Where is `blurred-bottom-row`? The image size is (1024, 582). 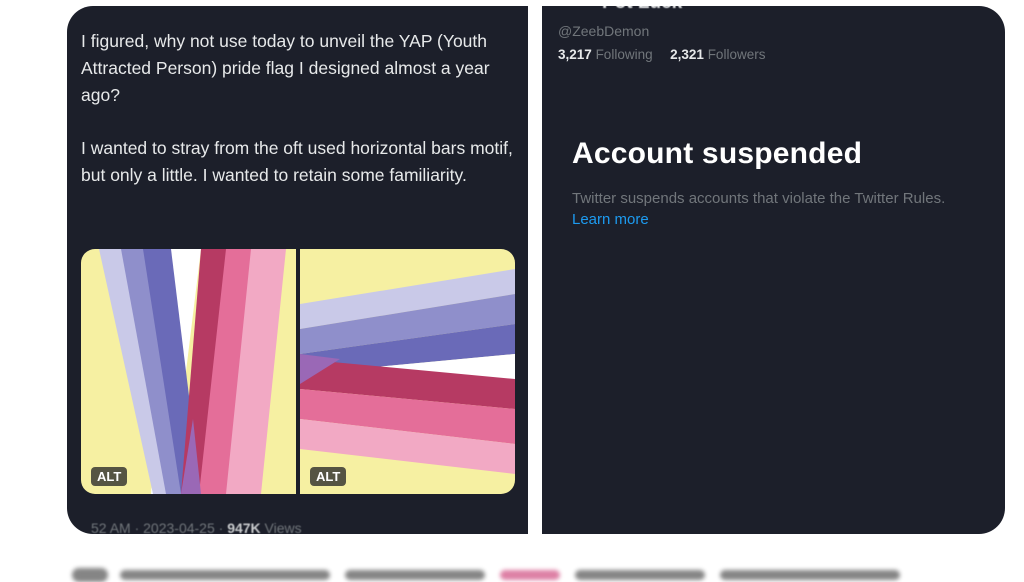 blurred-bottom-row is located at coordinates (512, 571).